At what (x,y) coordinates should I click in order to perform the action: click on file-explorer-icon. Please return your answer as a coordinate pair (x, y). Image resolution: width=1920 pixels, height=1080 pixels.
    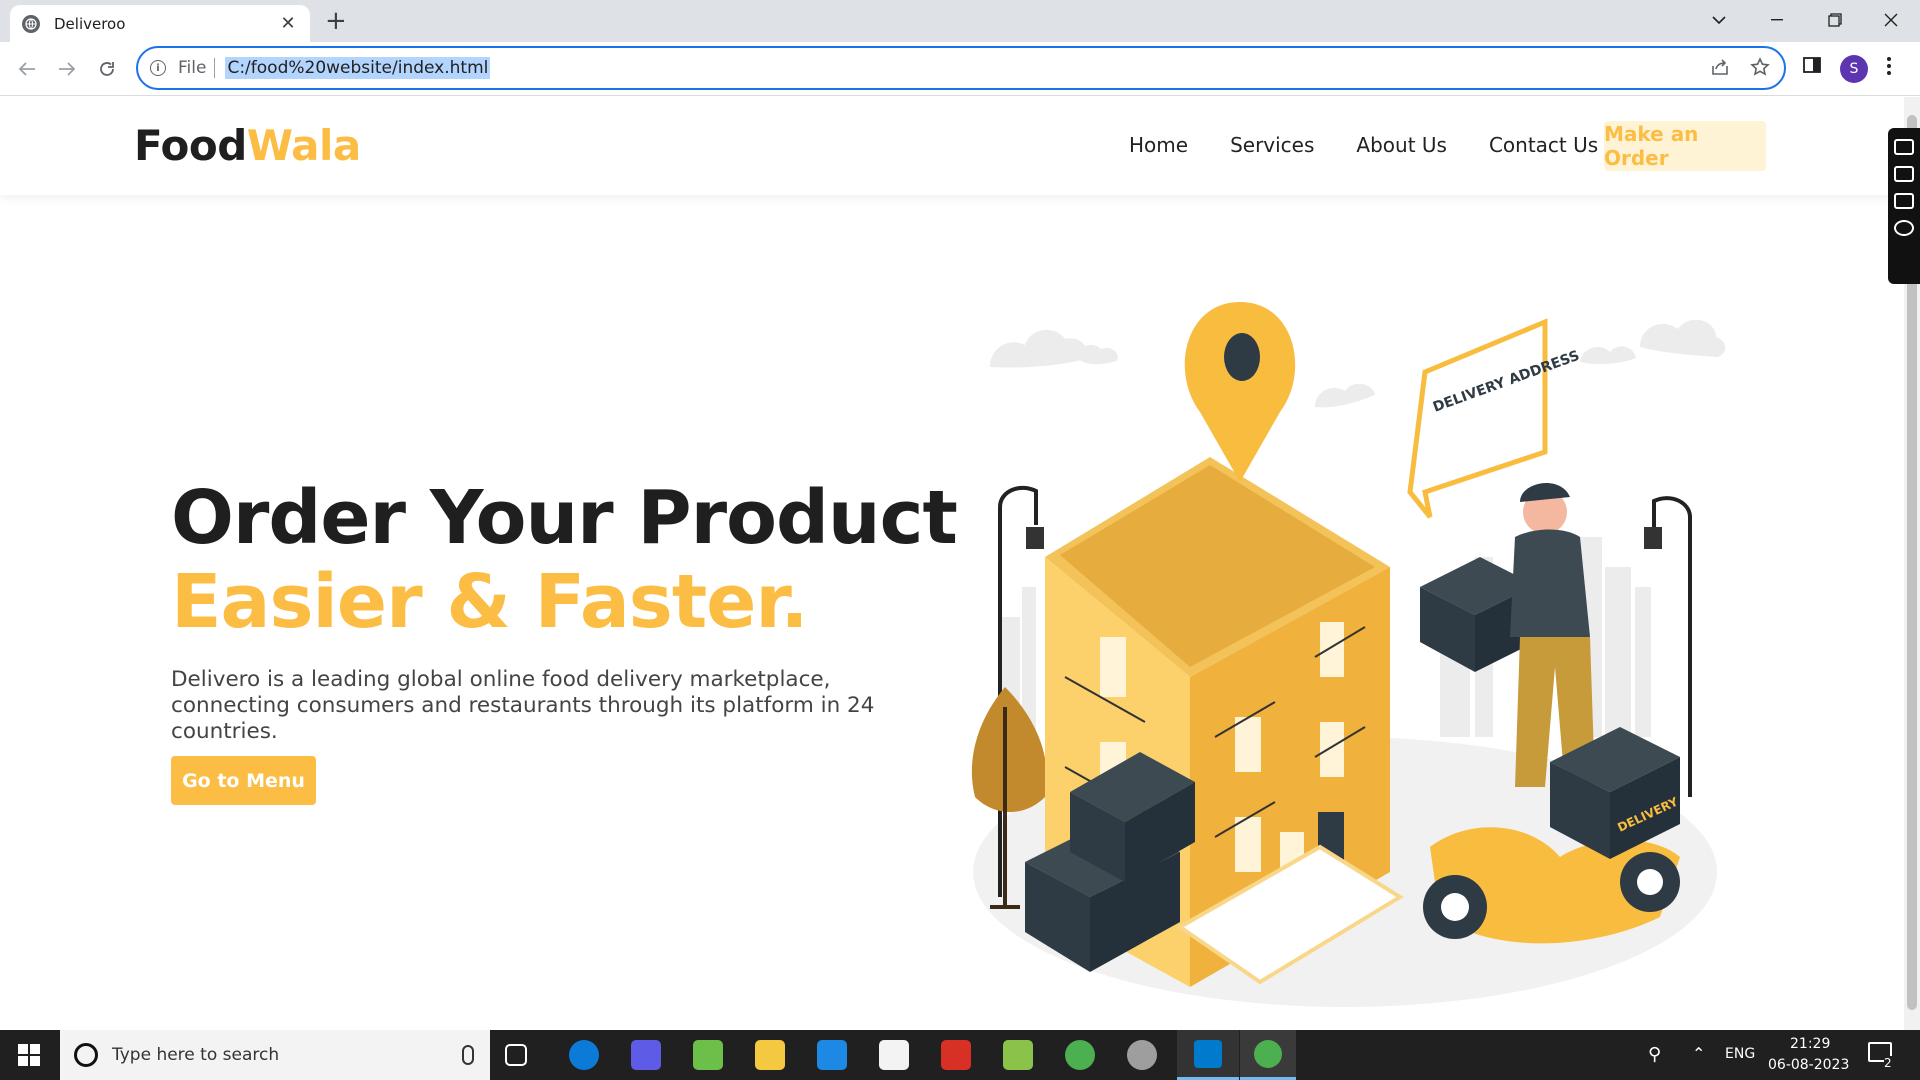
    Looking at the image, I should click on (770, 1055).